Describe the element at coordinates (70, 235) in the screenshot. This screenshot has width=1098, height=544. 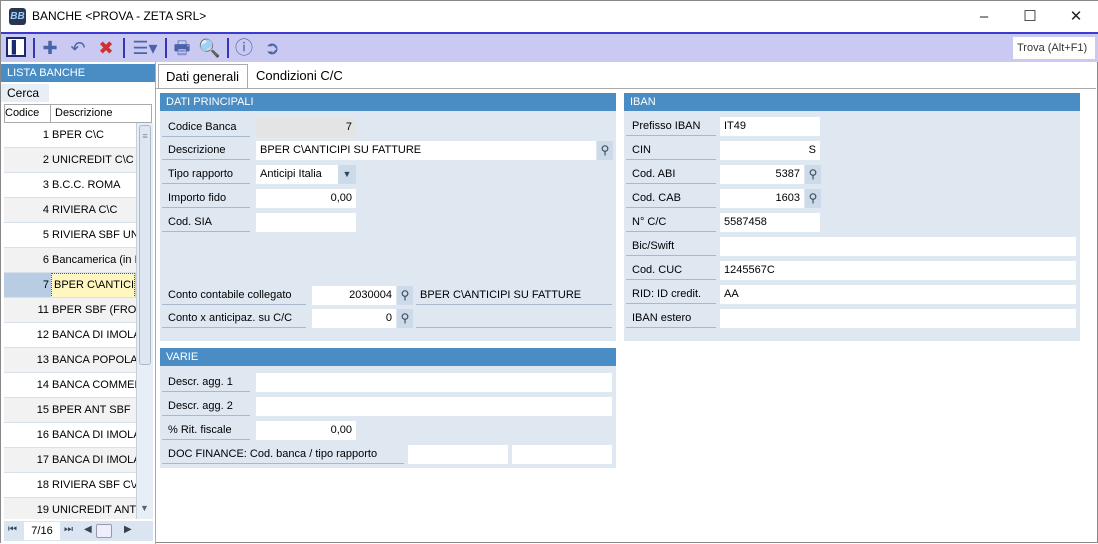
I see `list-item: 5 RIVIERA SBF UNI` at that location.